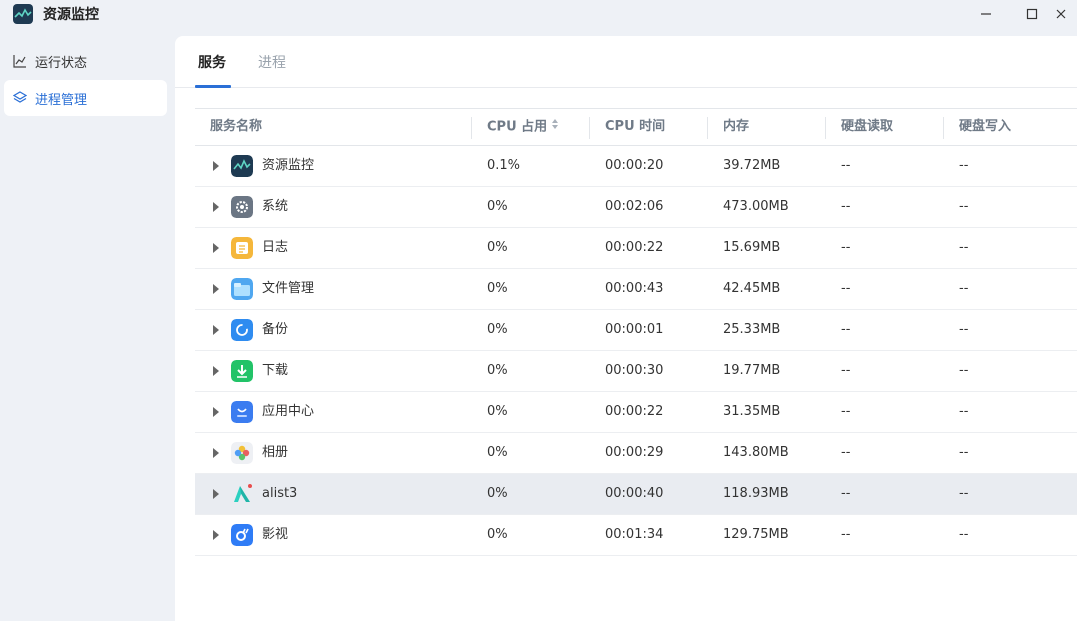 The width and height of the screenshot is (1077, 621). I want to click on memory-cell: 39.72MB, so click(752, 165).